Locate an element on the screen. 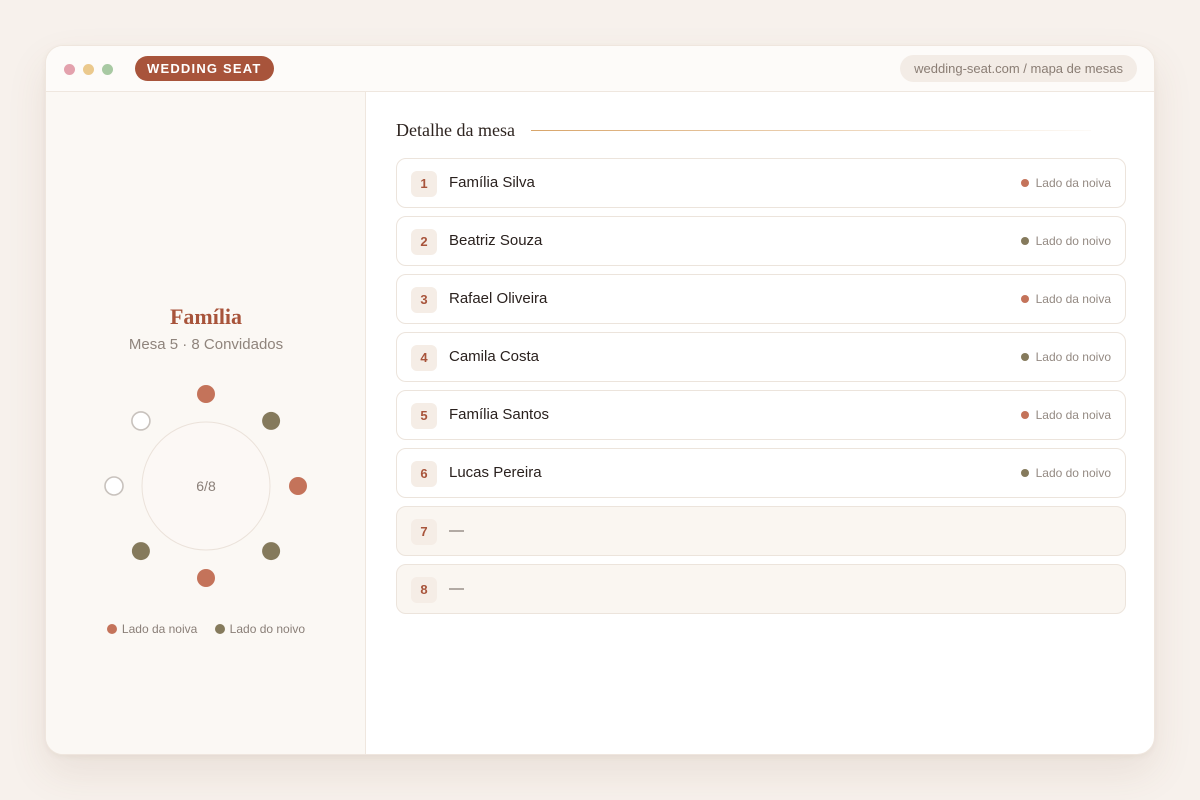 Image resolution: width=1200 pixels, height=800 pixels. seat-number: 5 is located at coordinates (424, 416).